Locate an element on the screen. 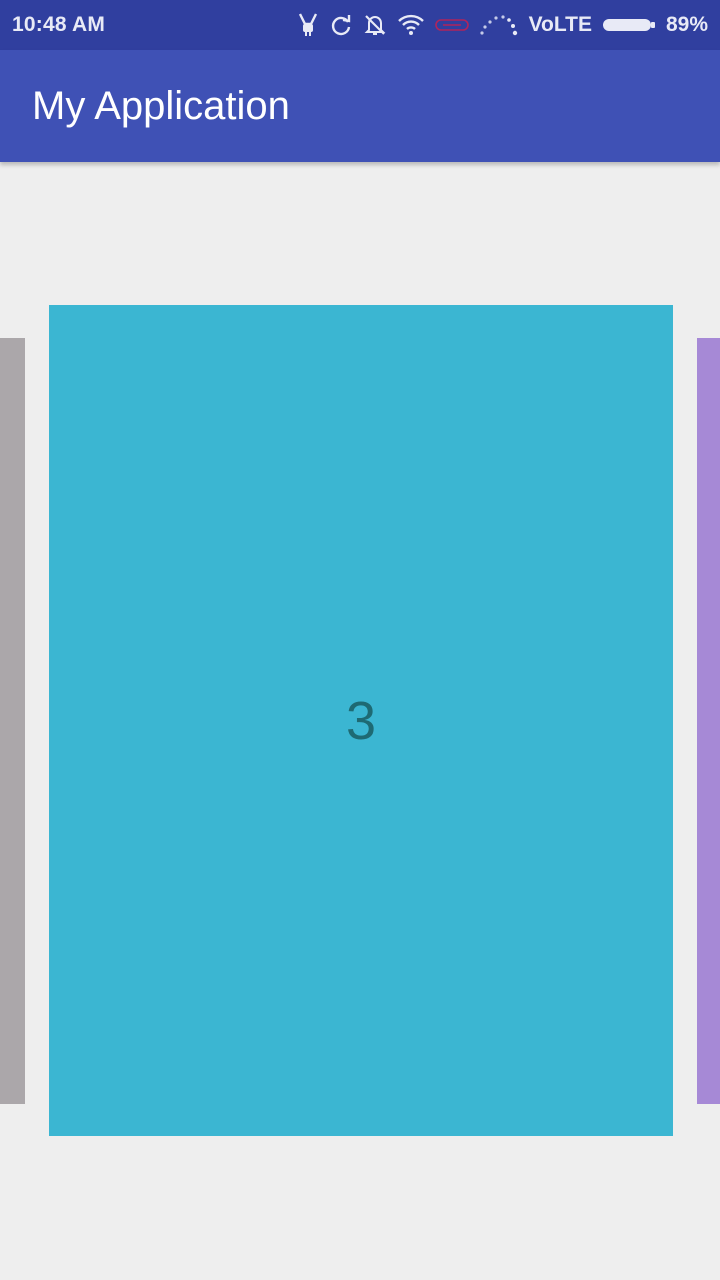 Image resolution: width=720 pixels, height=1280 pixels. battery-icon is located at coordinates (629, 25).